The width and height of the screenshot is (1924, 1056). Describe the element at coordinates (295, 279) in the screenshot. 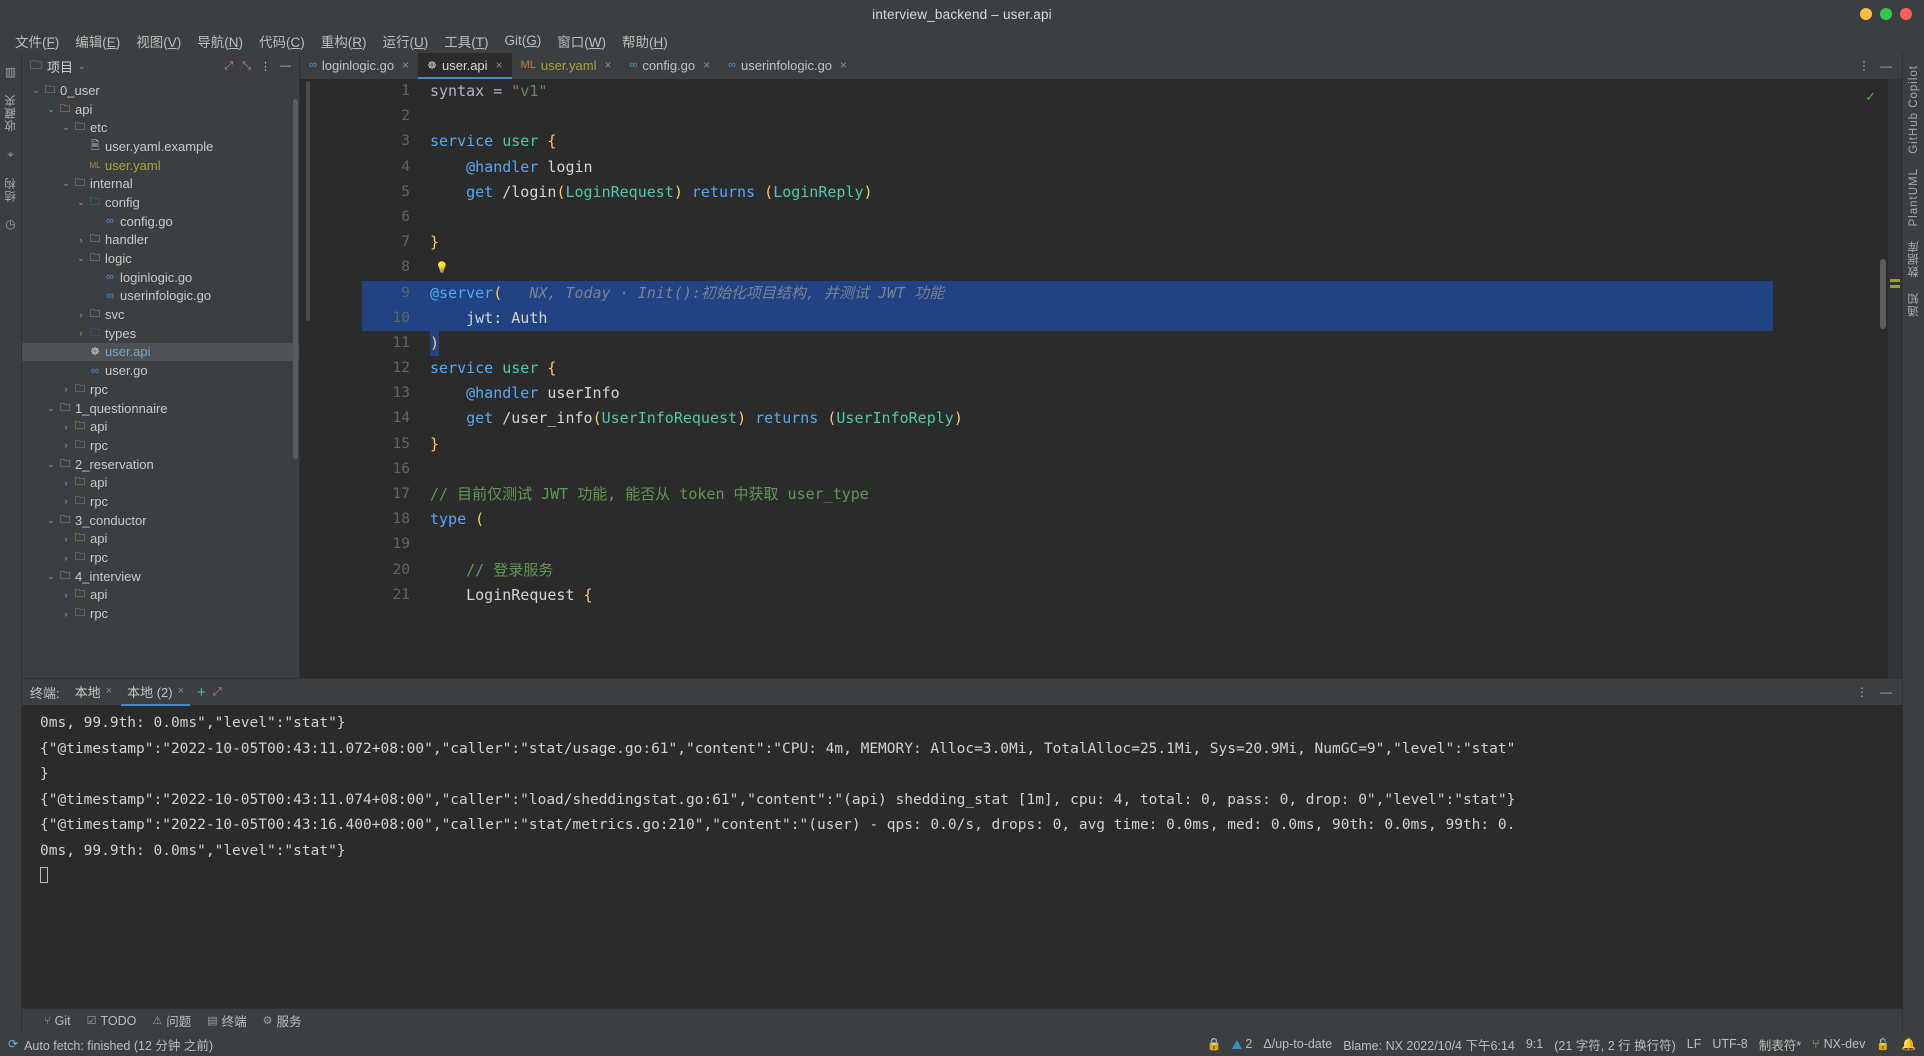

I see `tree-scrollbar` at that location.